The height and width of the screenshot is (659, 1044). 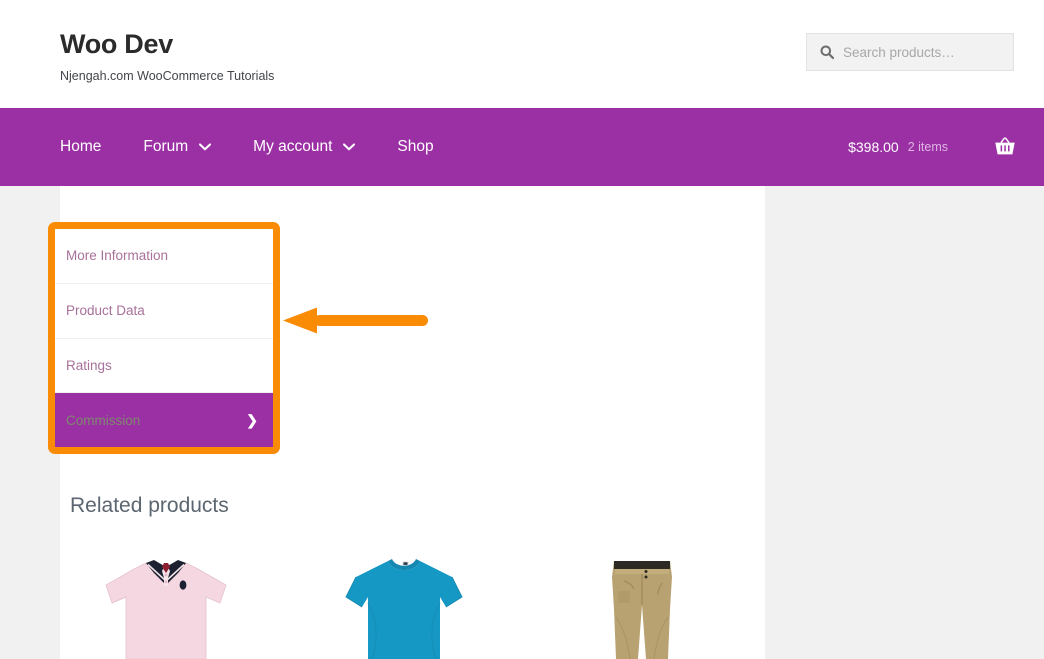 I want to click on product-card-khaki-pants, so click(x=642, y=603).